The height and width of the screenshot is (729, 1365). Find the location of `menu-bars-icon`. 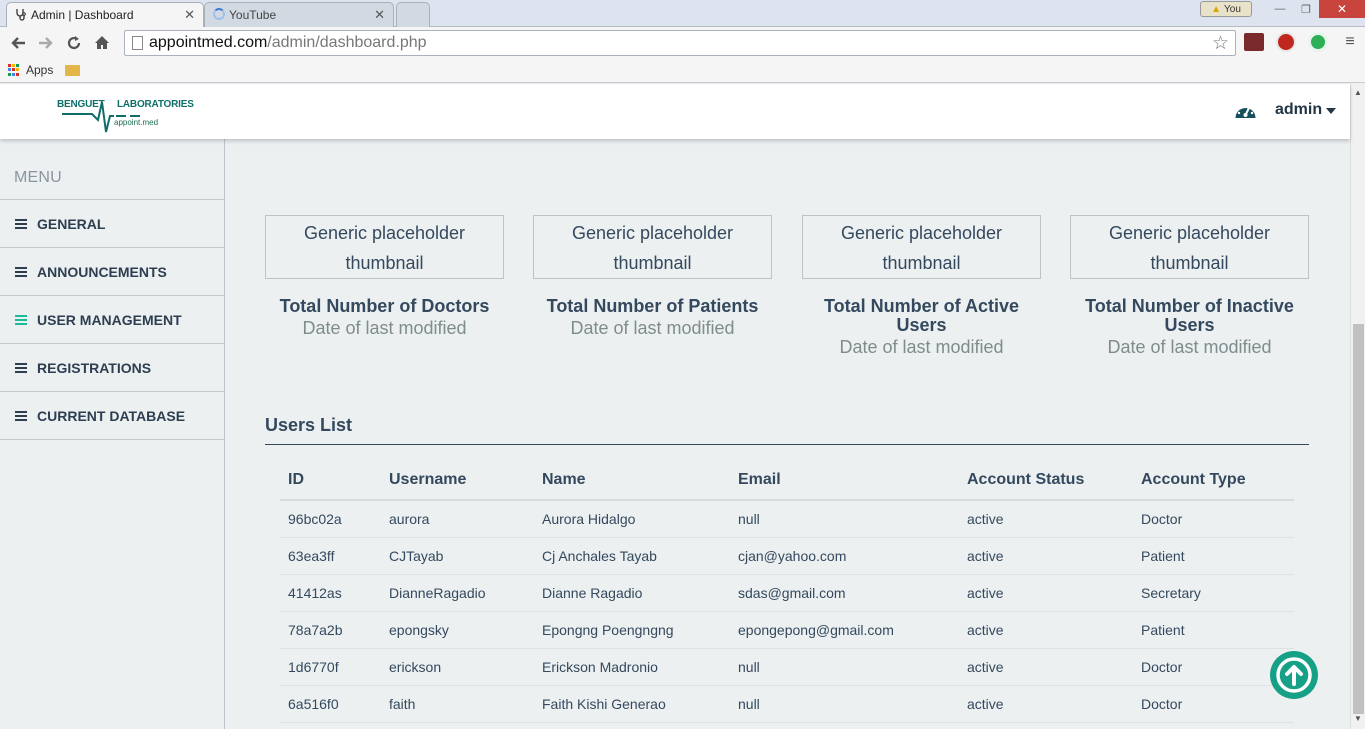

menu-bars-icon is located at coordinates (21, 415).